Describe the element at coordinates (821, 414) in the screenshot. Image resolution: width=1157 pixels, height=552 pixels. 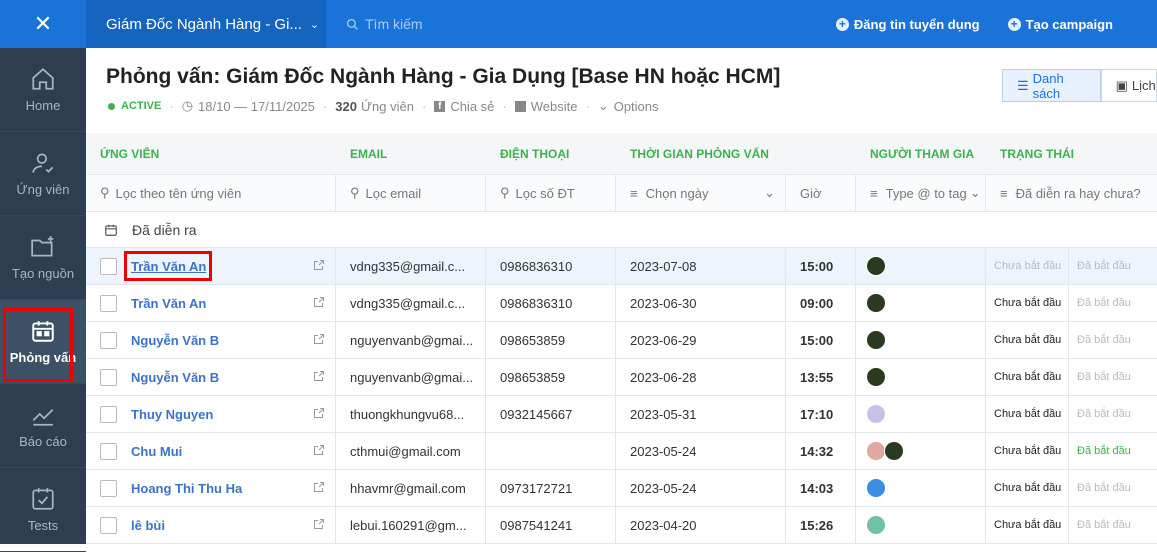
I see `time-cell: 17:10` at that location.